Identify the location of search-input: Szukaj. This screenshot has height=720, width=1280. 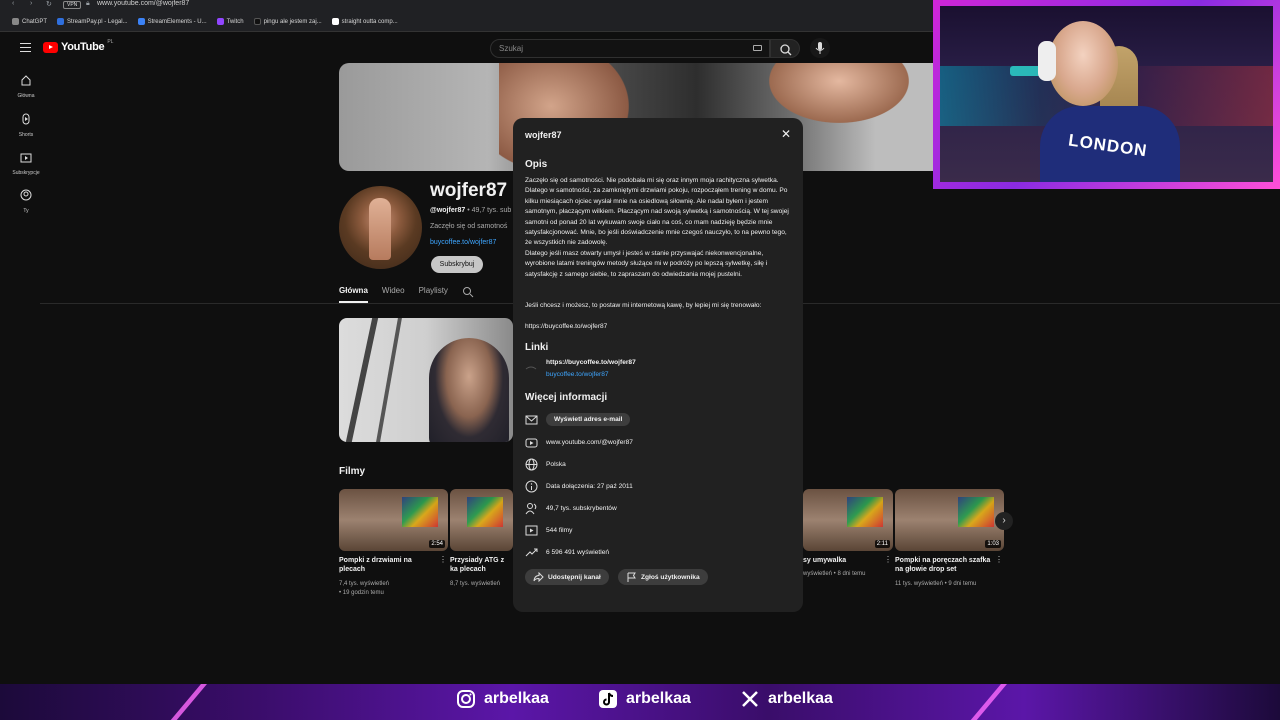
(630, 48).